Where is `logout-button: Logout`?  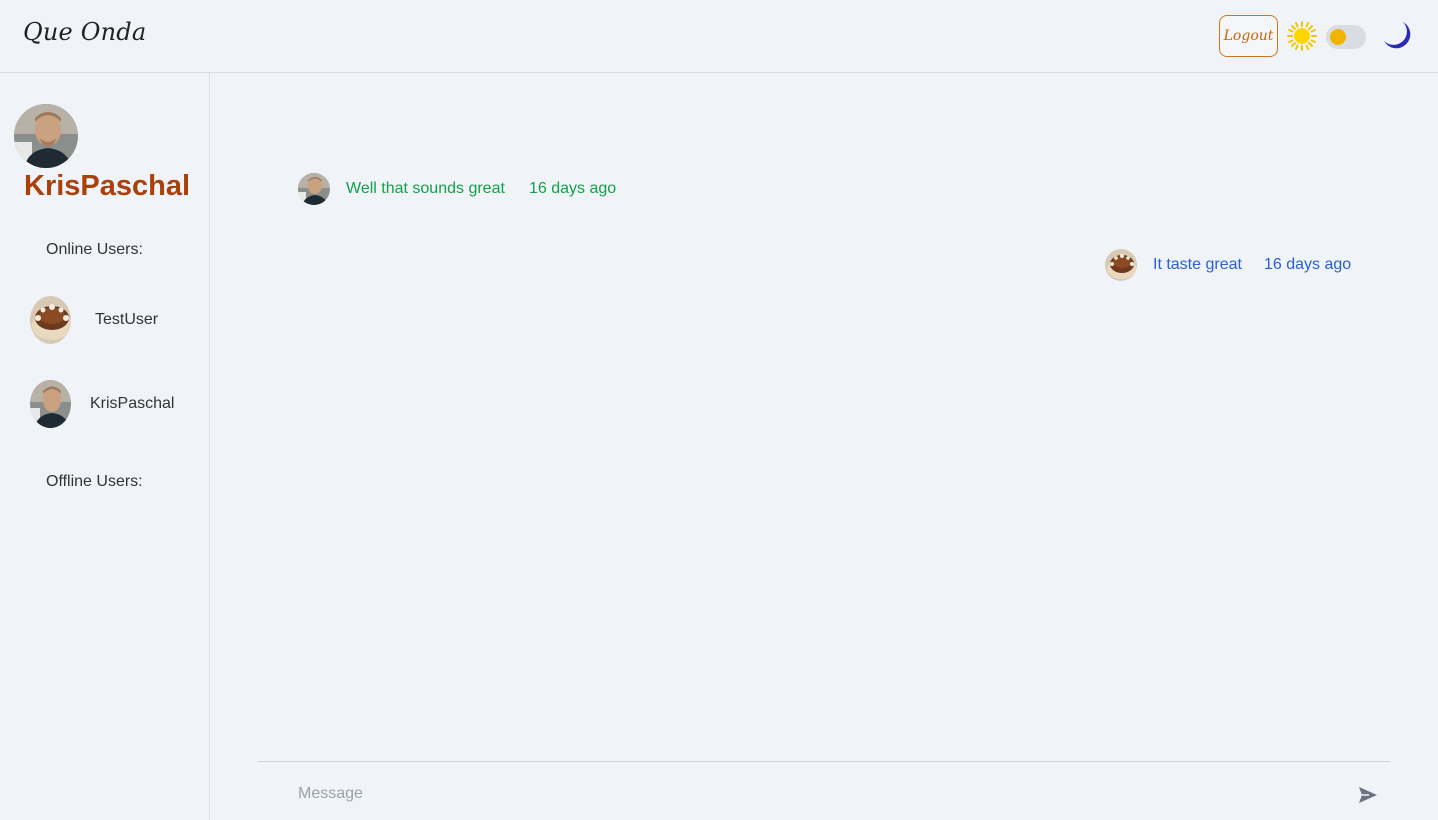 logout-button: Logout is located at coordinates (1248, 36).